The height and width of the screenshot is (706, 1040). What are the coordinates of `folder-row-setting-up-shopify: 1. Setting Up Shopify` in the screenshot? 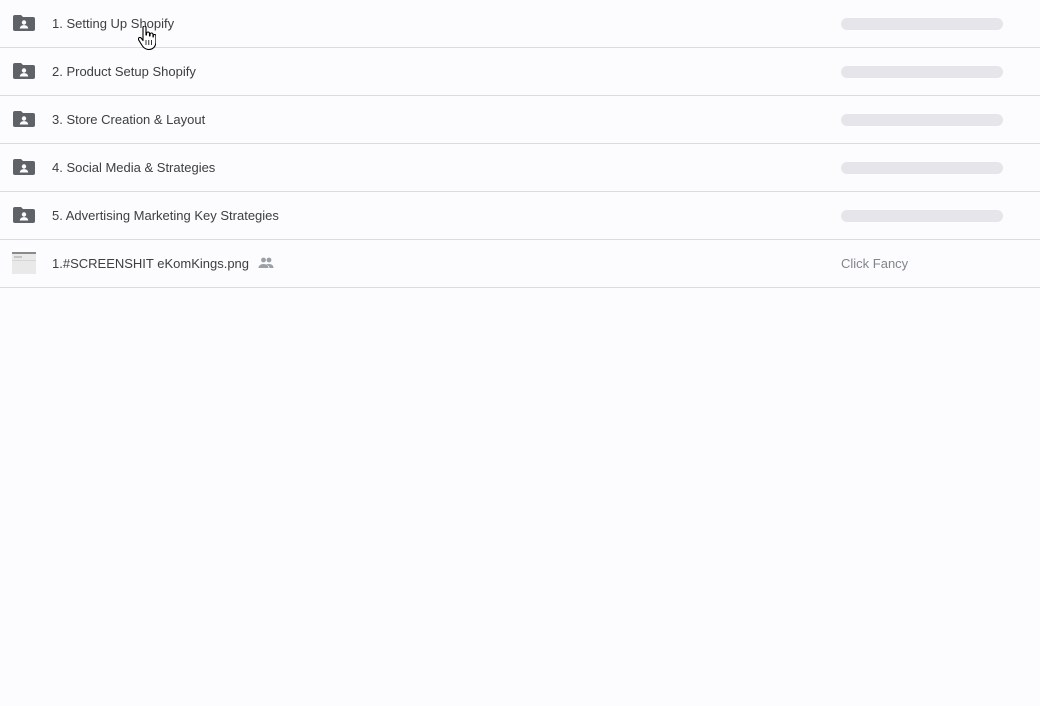 It's located at (520, 24).